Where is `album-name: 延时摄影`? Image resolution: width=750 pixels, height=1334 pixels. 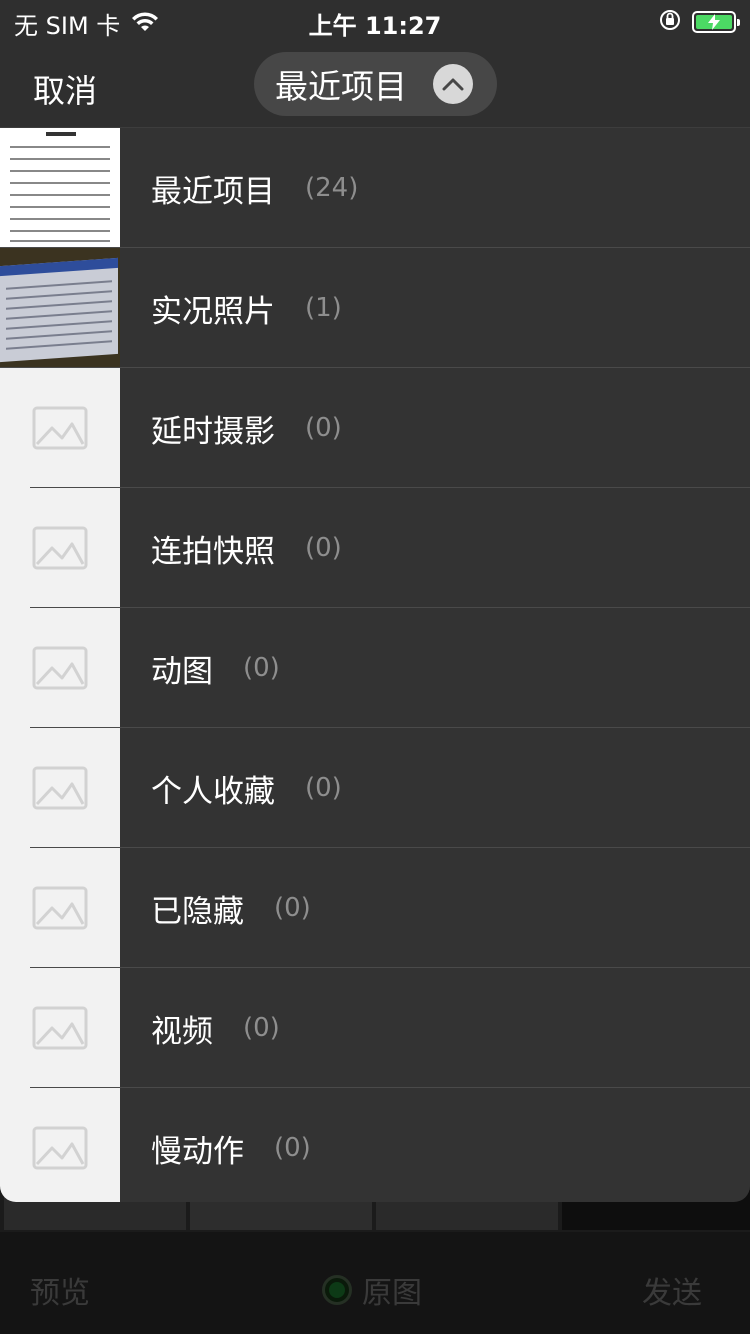 album-name: 延时摄影 is located at coordinates (213, 431).